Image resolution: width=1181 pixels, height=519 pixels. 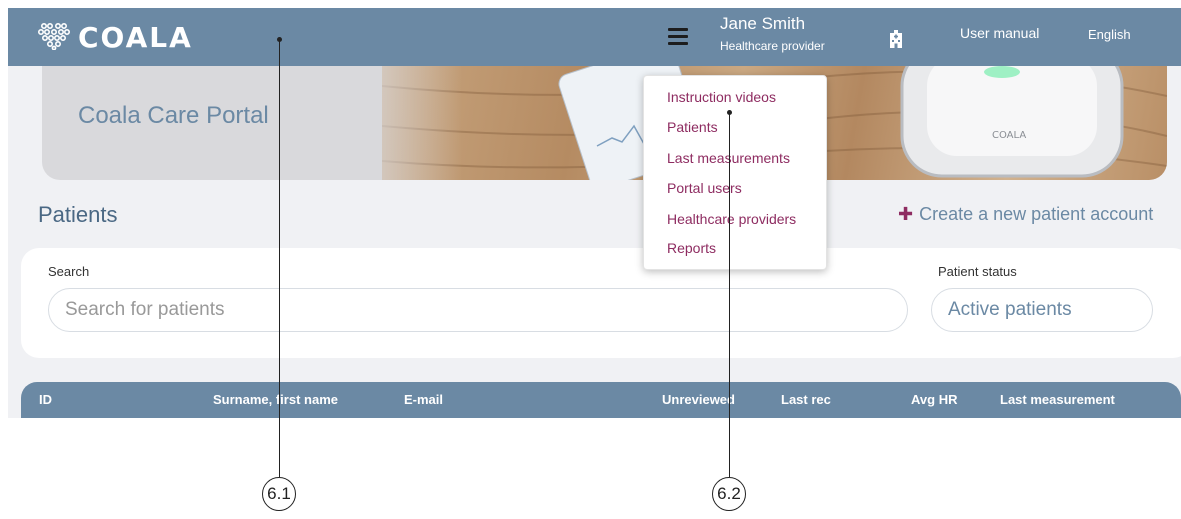 I want to click on hamburger-menu-icon, so click(x=678, y=36).